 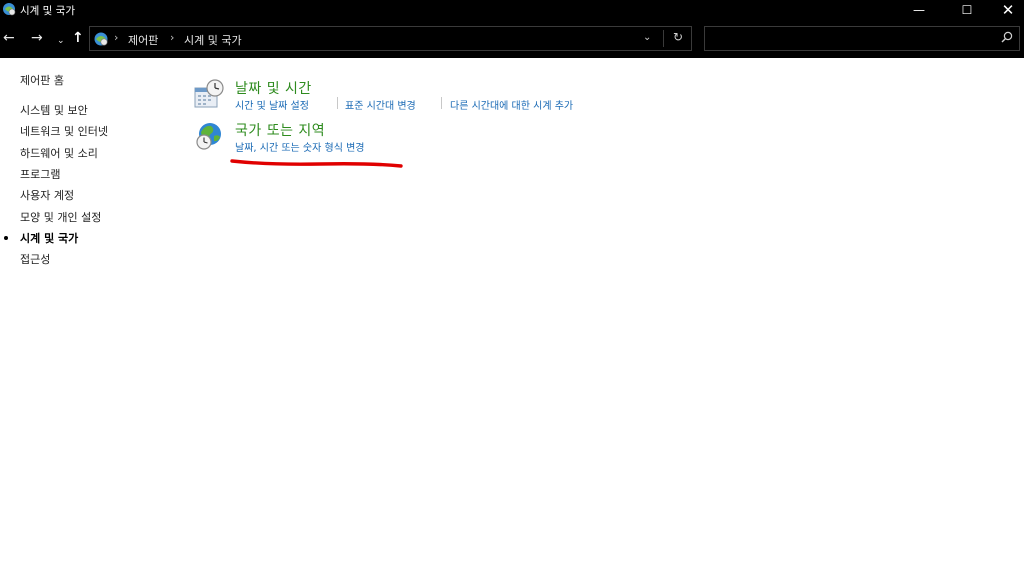 I want to click on sidebar-item-system-security: 시스템 및 보안, so click(x=54, y=110).